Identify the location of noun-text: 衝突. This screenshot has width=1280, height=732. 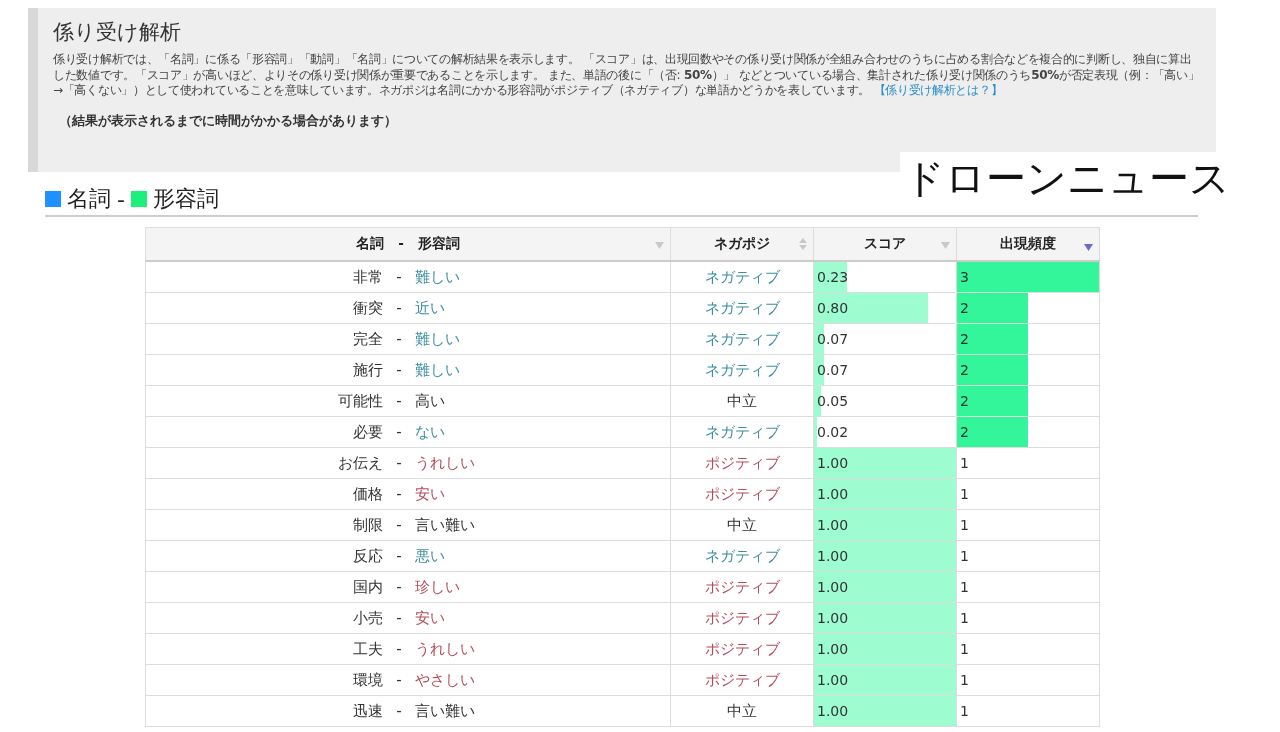
(368, 308).